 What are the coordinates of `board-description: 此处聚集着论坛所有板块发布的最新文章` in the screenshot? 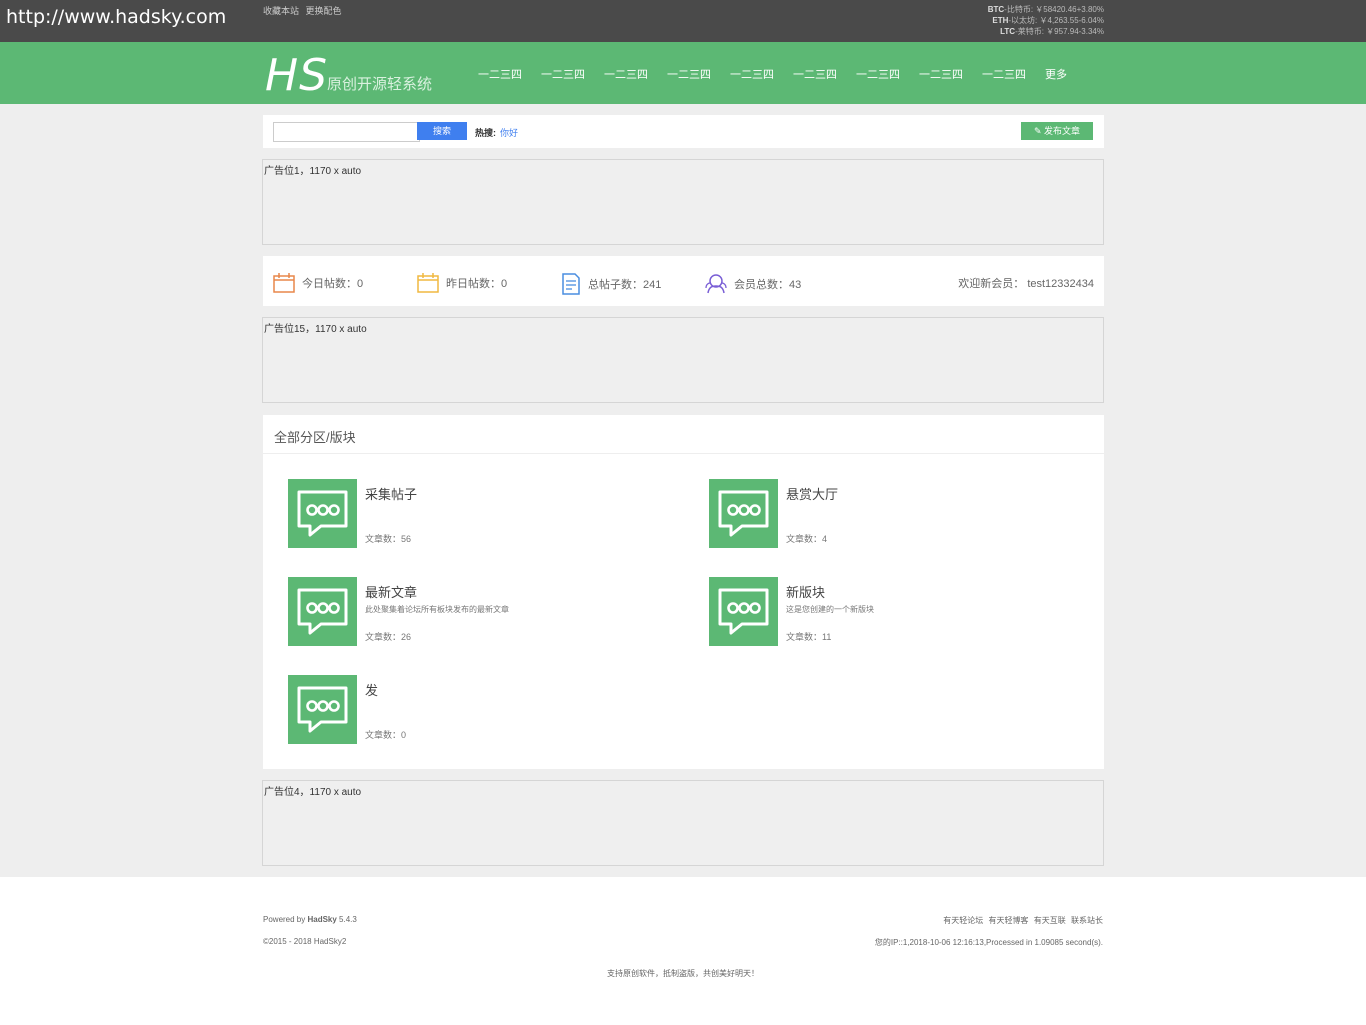 It's located at (437, 609).